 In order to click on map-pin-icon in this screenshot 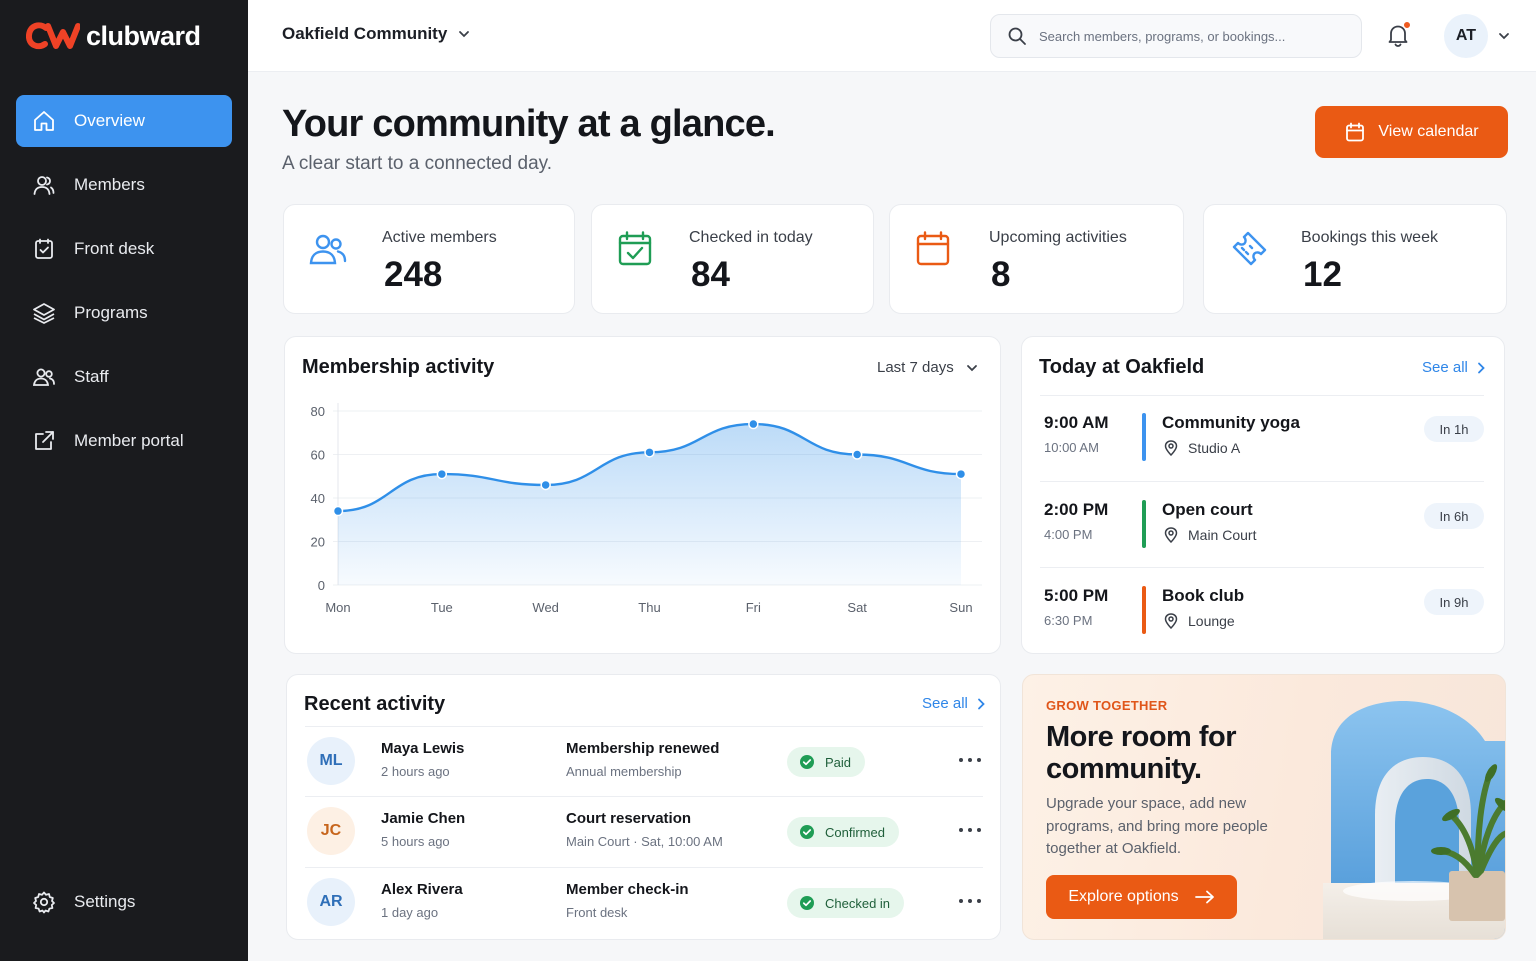, I will do `click(1171, 535)`.